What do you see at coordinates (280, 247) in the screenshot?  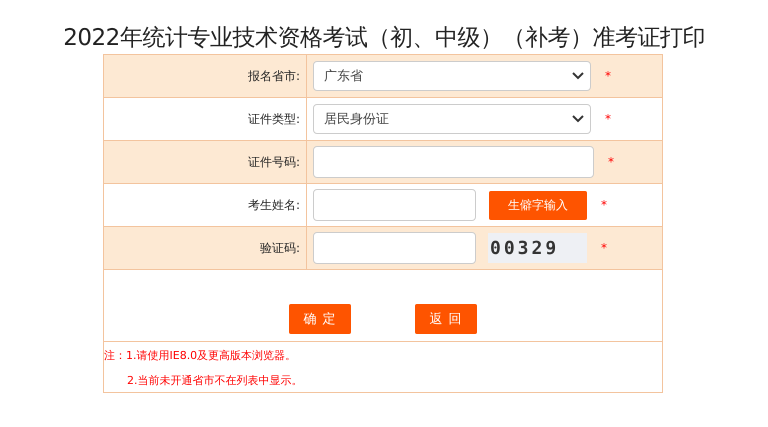 I see `field-label: 验证码:` at bounding box center [280, 247].